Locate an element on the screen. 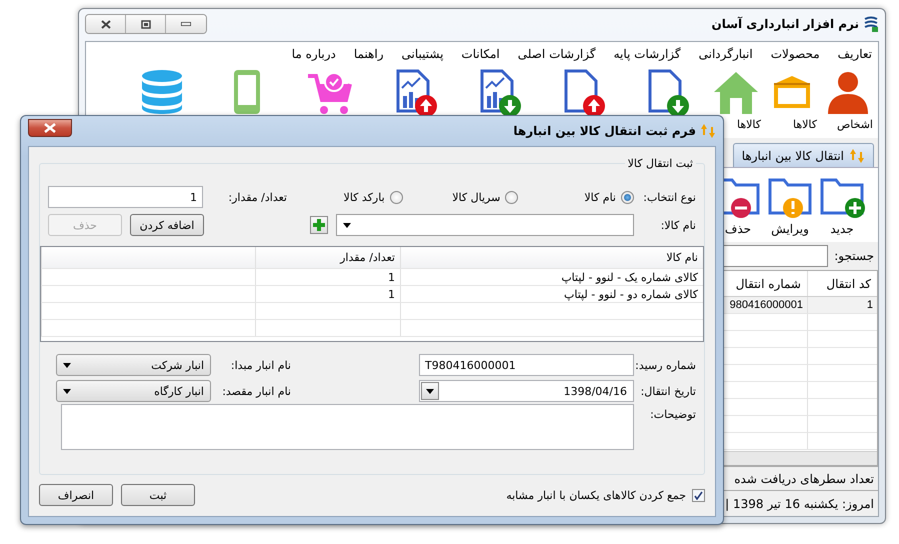  menu-item: انبارگردانی is located at coordinates (725, 54).